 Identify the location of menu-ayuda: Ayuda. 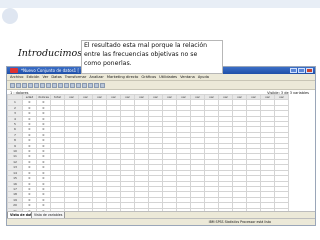
(203, 77).